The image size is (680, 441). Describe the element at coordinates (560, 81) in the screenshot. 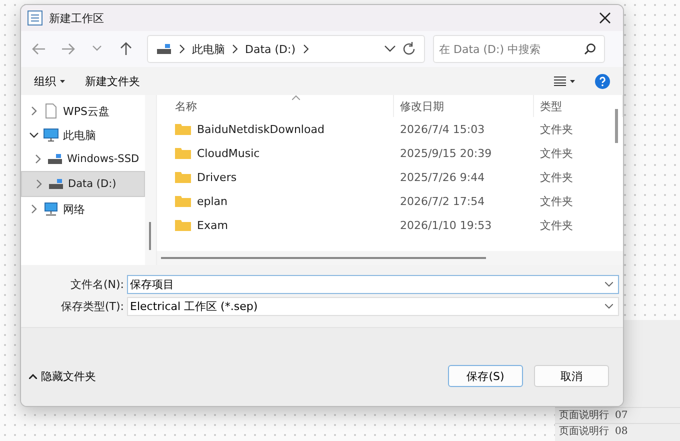

I see `list-view-icon` at that location.